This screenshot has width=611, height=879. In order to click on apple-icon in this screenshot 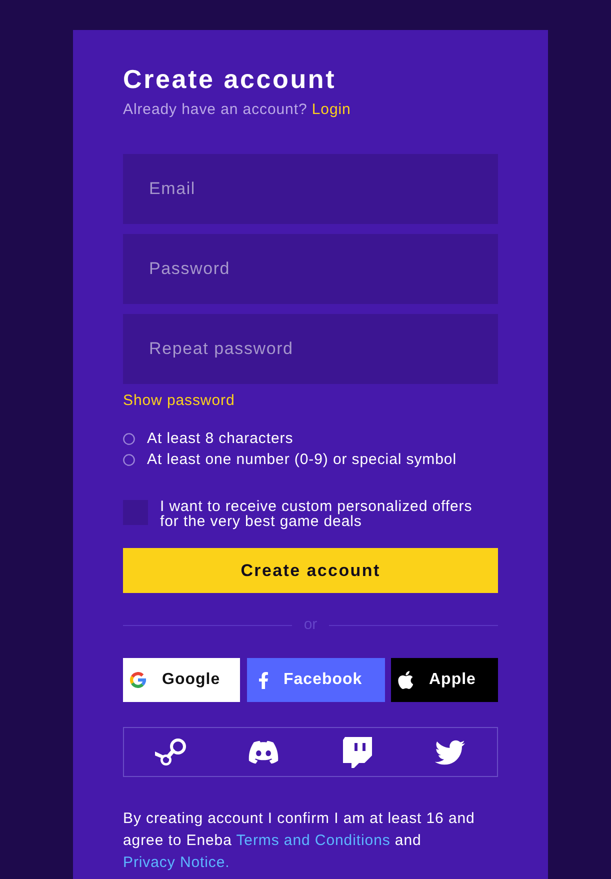, I will do `click(405, 680)`.